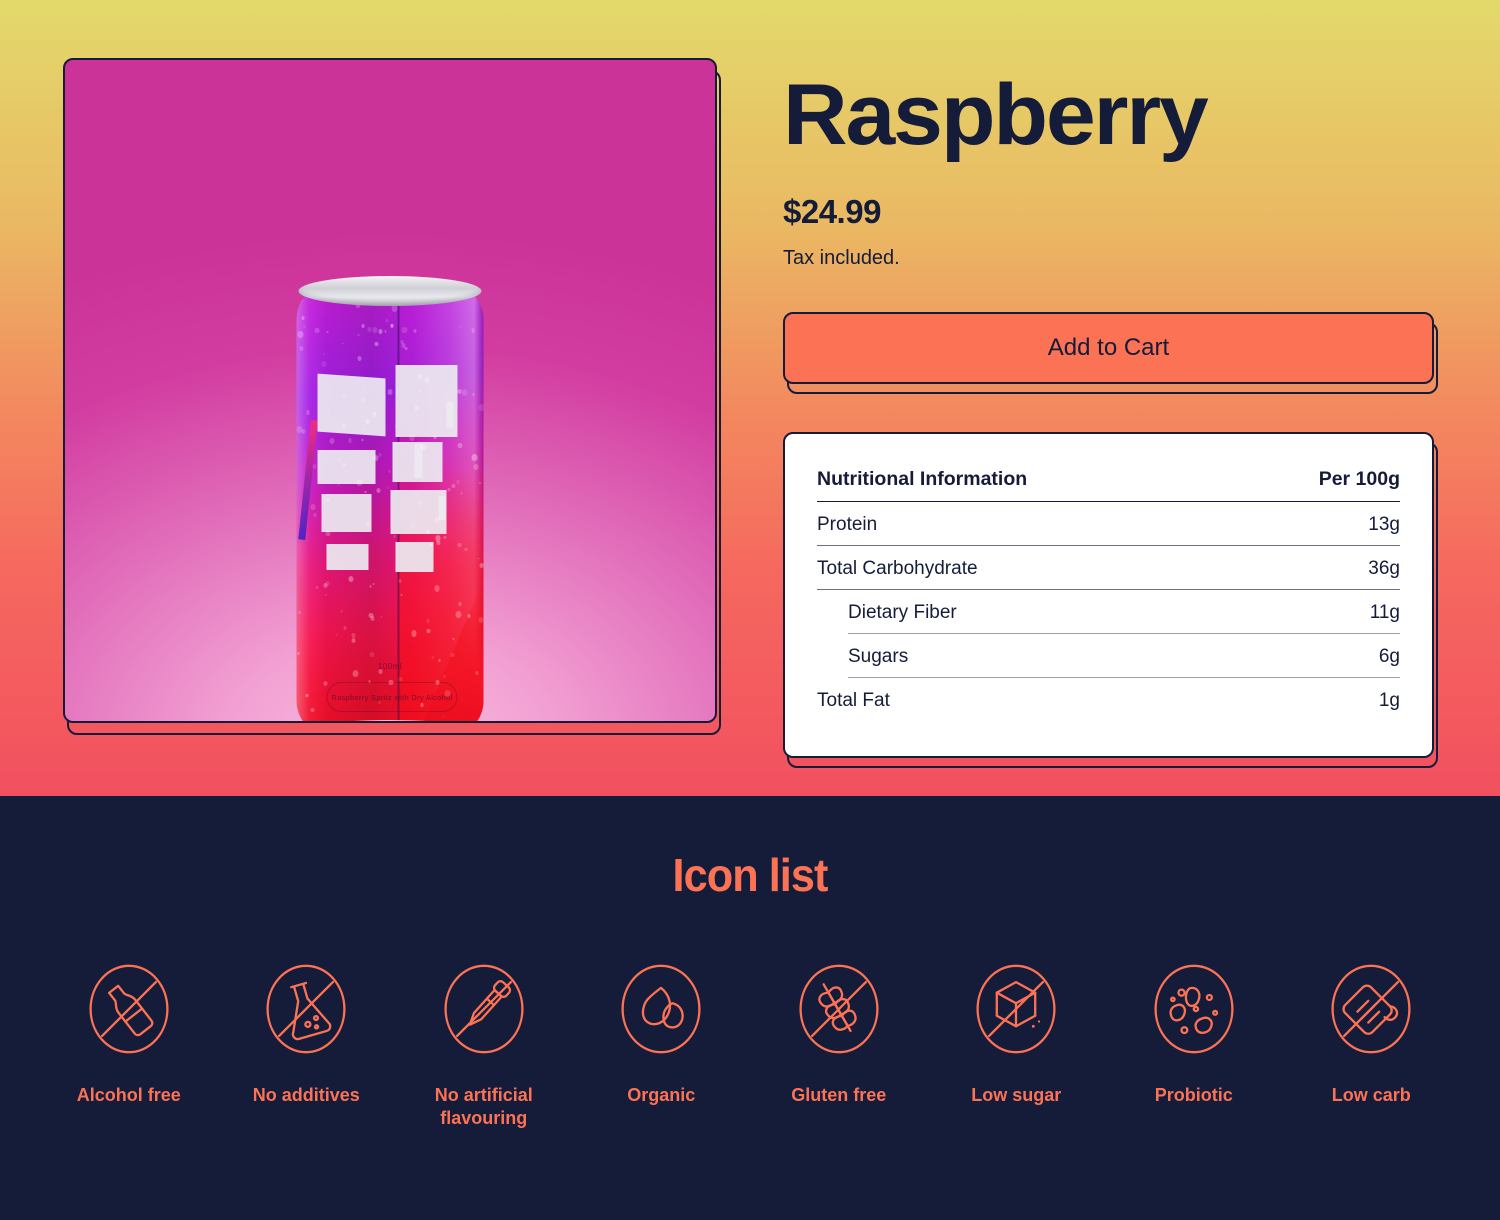 This screenshot has width=1500, height=1220. Describe the element at coordinates (390, 666) in the screenshot. I see `can-volume-text: 100ml` at that location.